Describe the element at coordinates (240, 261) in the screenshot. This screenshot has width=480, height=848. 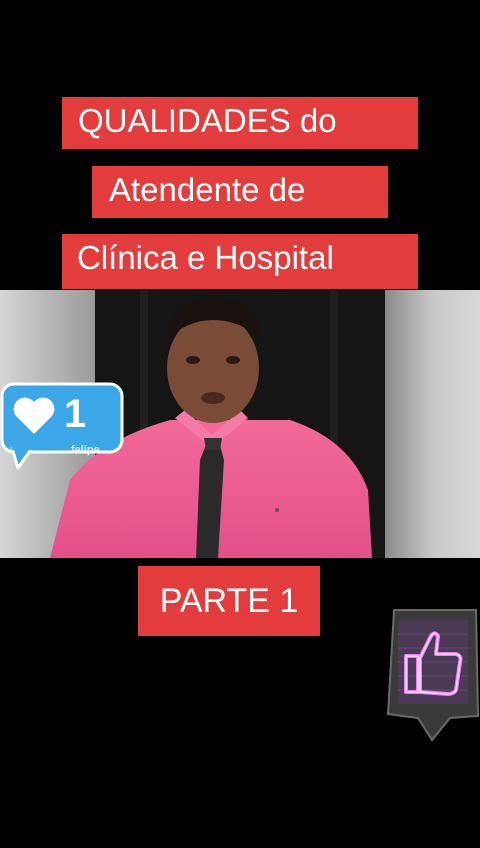
I see `title-line-3: Clínica e Hospital` at that location.